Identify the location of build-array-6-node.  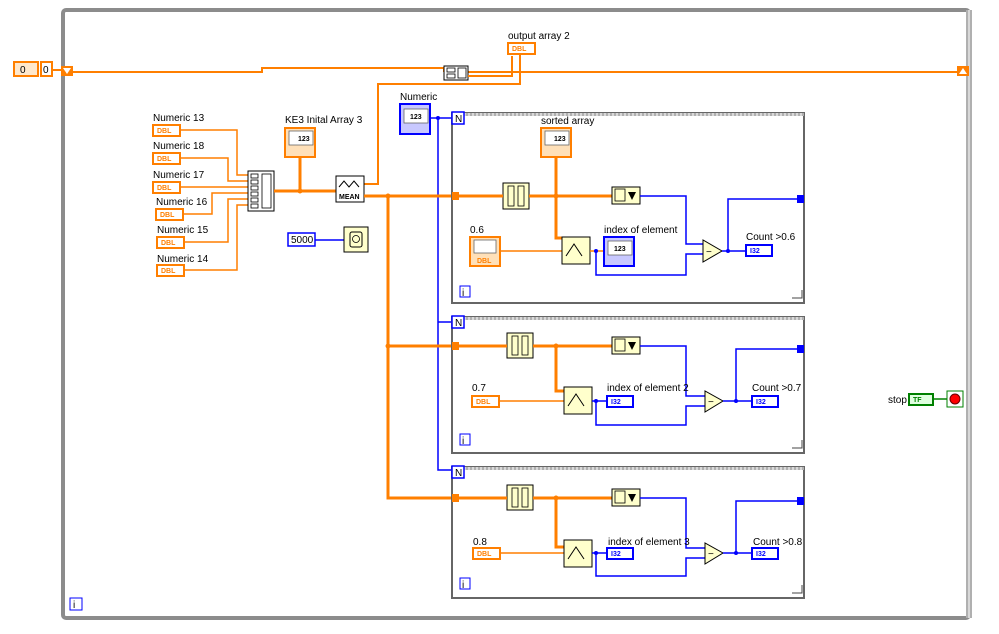
(261, 191).